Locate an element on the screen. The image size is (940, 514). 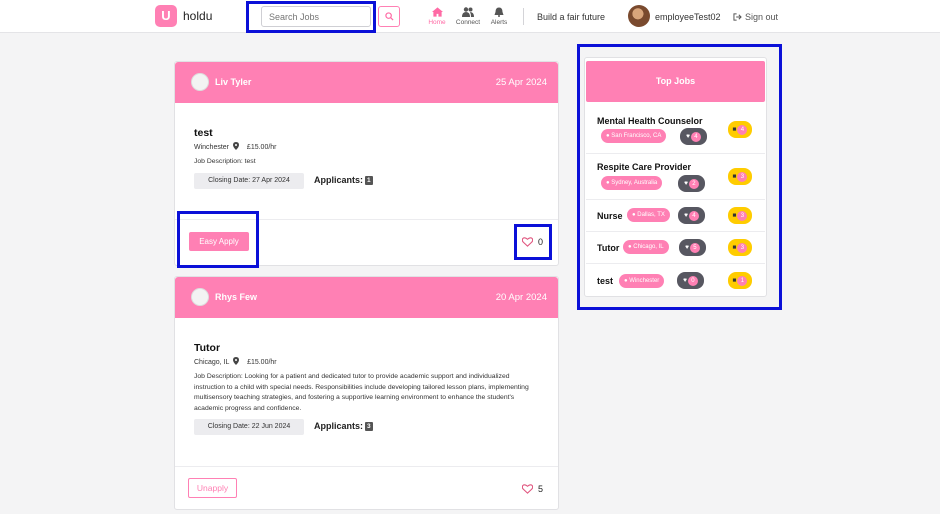
job-card-header: Liv Tyler 25 Apr 2024 is located at coordinates (366, 82).